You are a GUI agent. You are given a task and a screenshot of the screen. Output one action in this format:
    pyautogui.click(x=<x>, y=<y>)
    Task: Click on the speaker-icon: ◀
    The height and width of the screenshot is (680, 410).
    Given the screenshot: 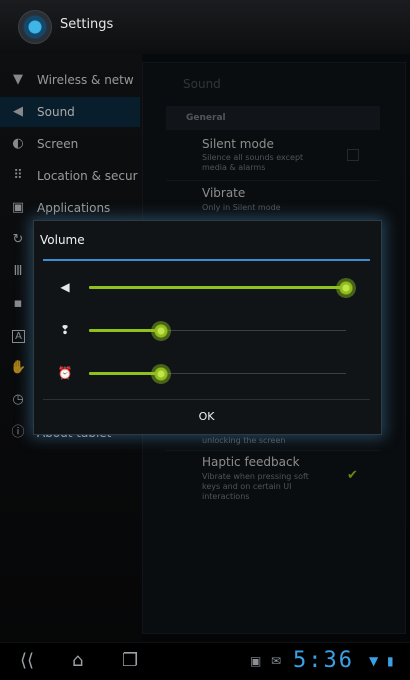 What is the action you would take?
    pyautogui.click(x=65, y=287)
    